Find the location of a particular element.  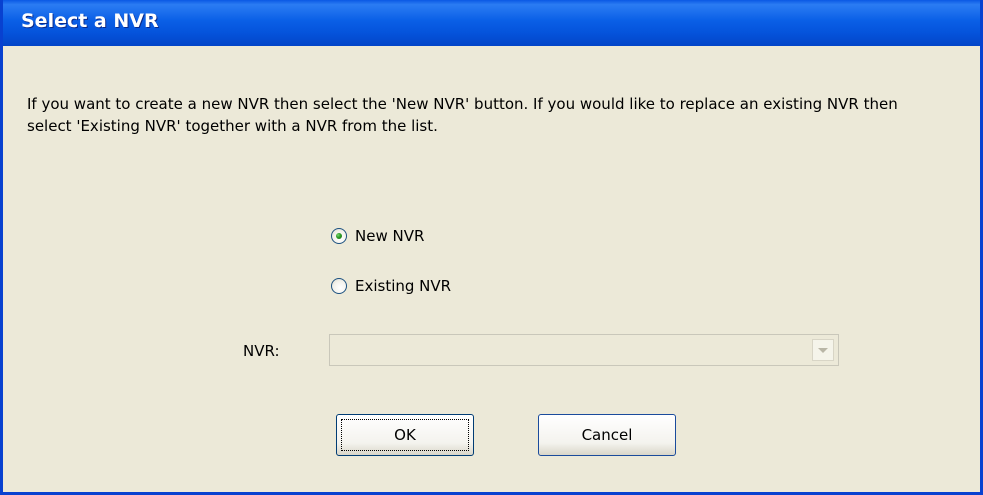

existing-nvr-label: Existing NVR is located at coordinates (403, 286).